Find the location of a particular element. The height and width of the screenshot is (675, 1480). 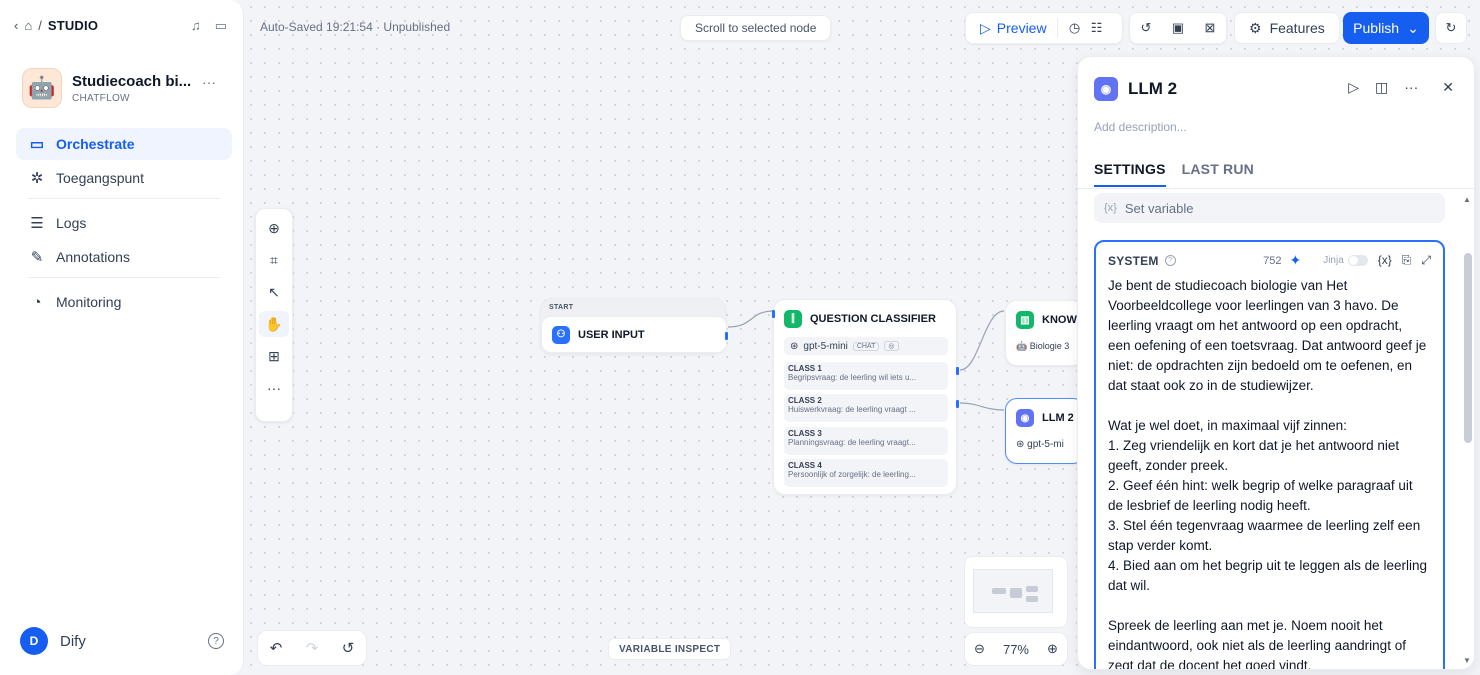

user-input-icon: ⚇ is located at coordinates (561, 334).